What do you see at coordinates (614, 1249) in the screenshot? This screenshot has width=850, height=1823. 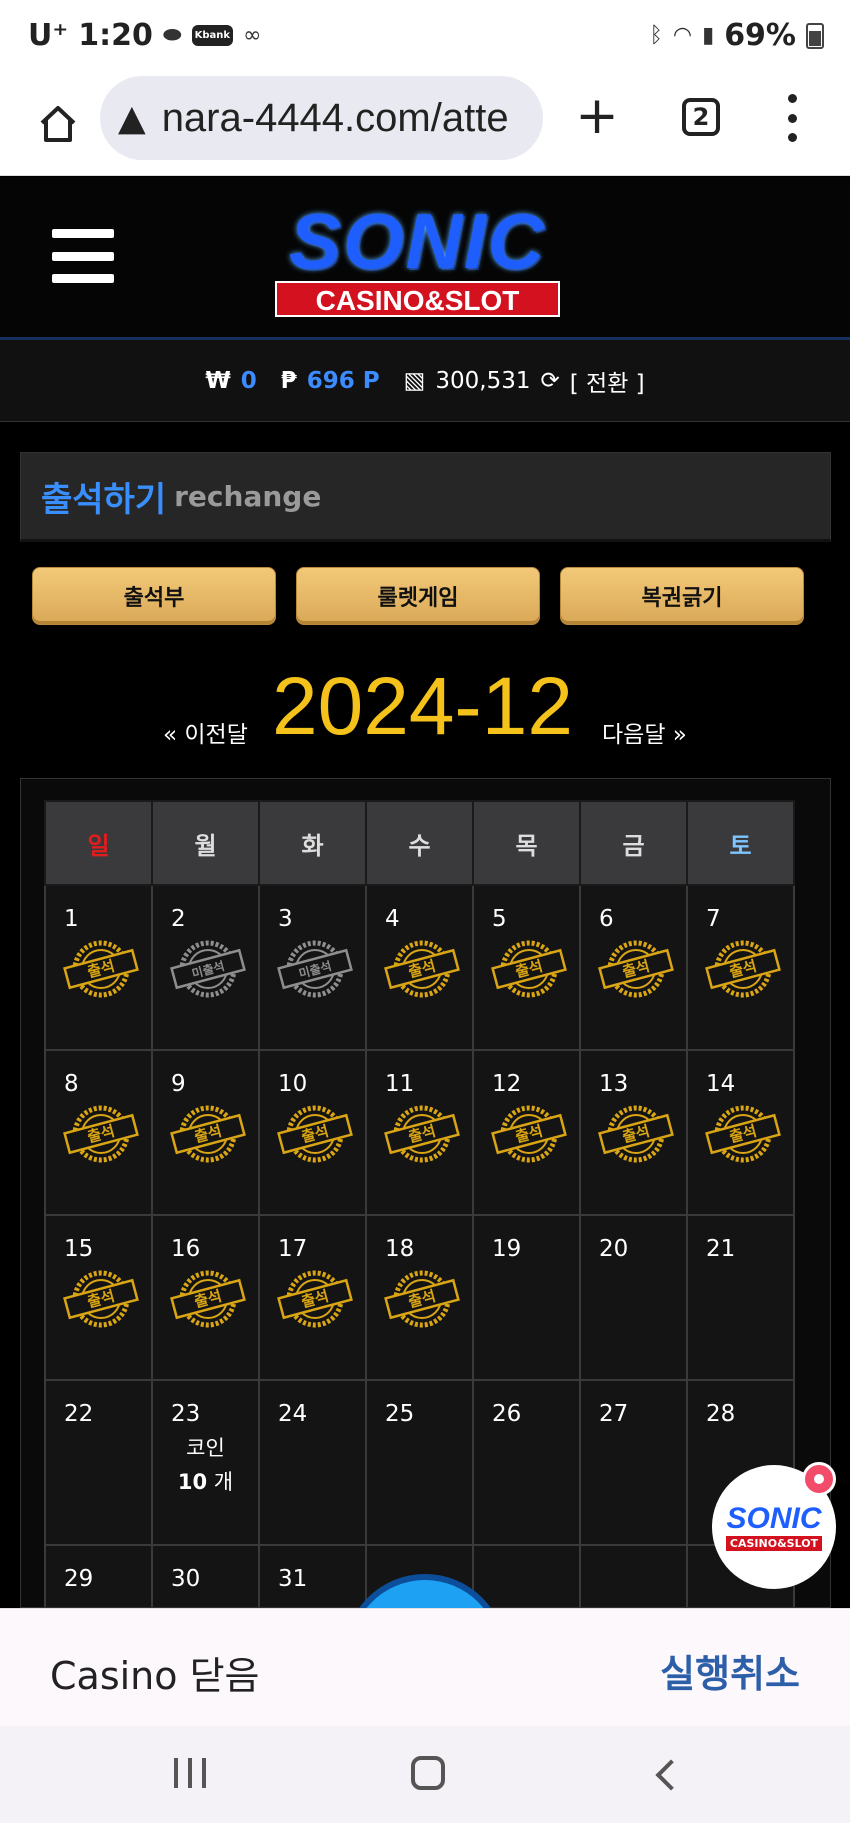 I see `day-number: 20` at bounding box center [614, 1249].